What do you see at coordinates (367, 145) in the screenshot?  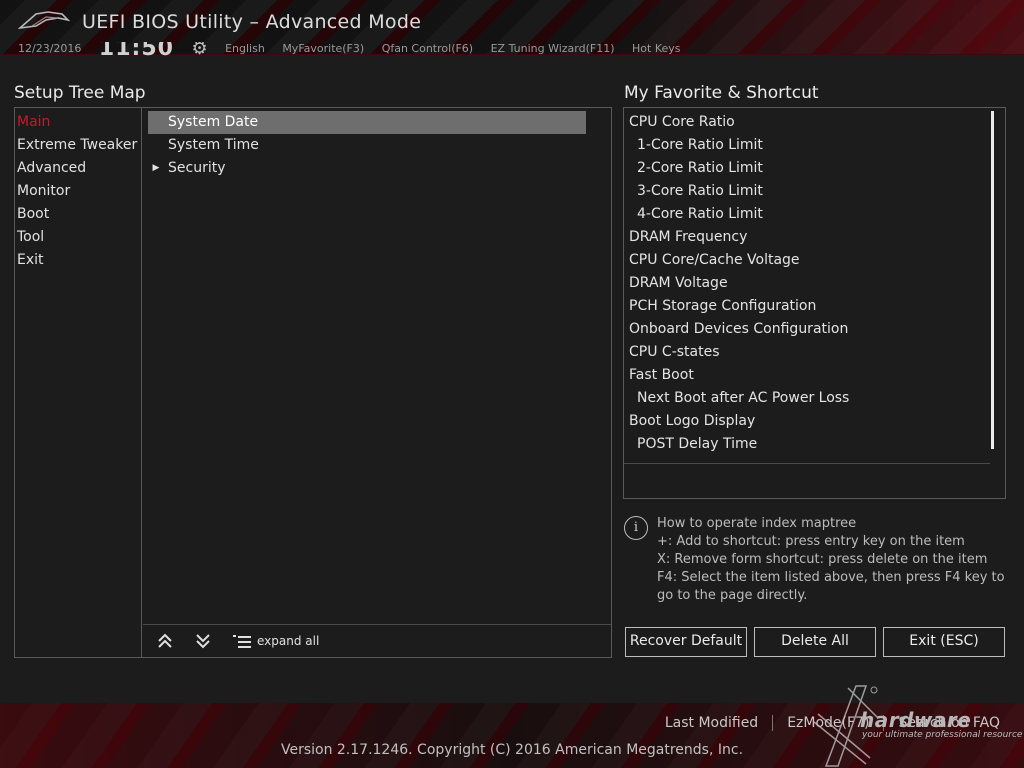 I see `tree-item-system-time: System Time` at bounding box center [367, 145].